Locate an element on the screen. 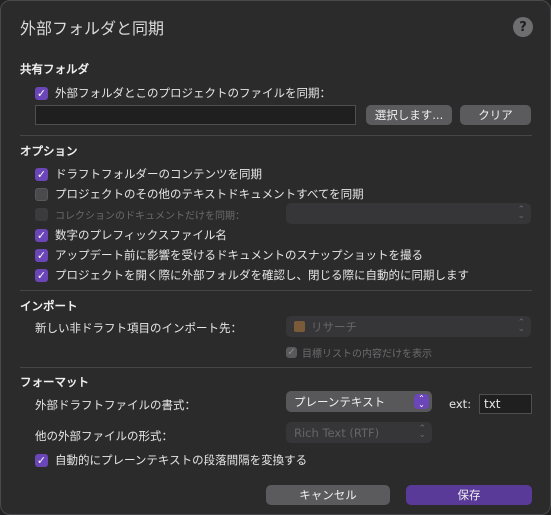 Image resolution: width=551 pixels, height=515 pixels. import-destination-value: リサーチ is located at coordinates (334, 326).